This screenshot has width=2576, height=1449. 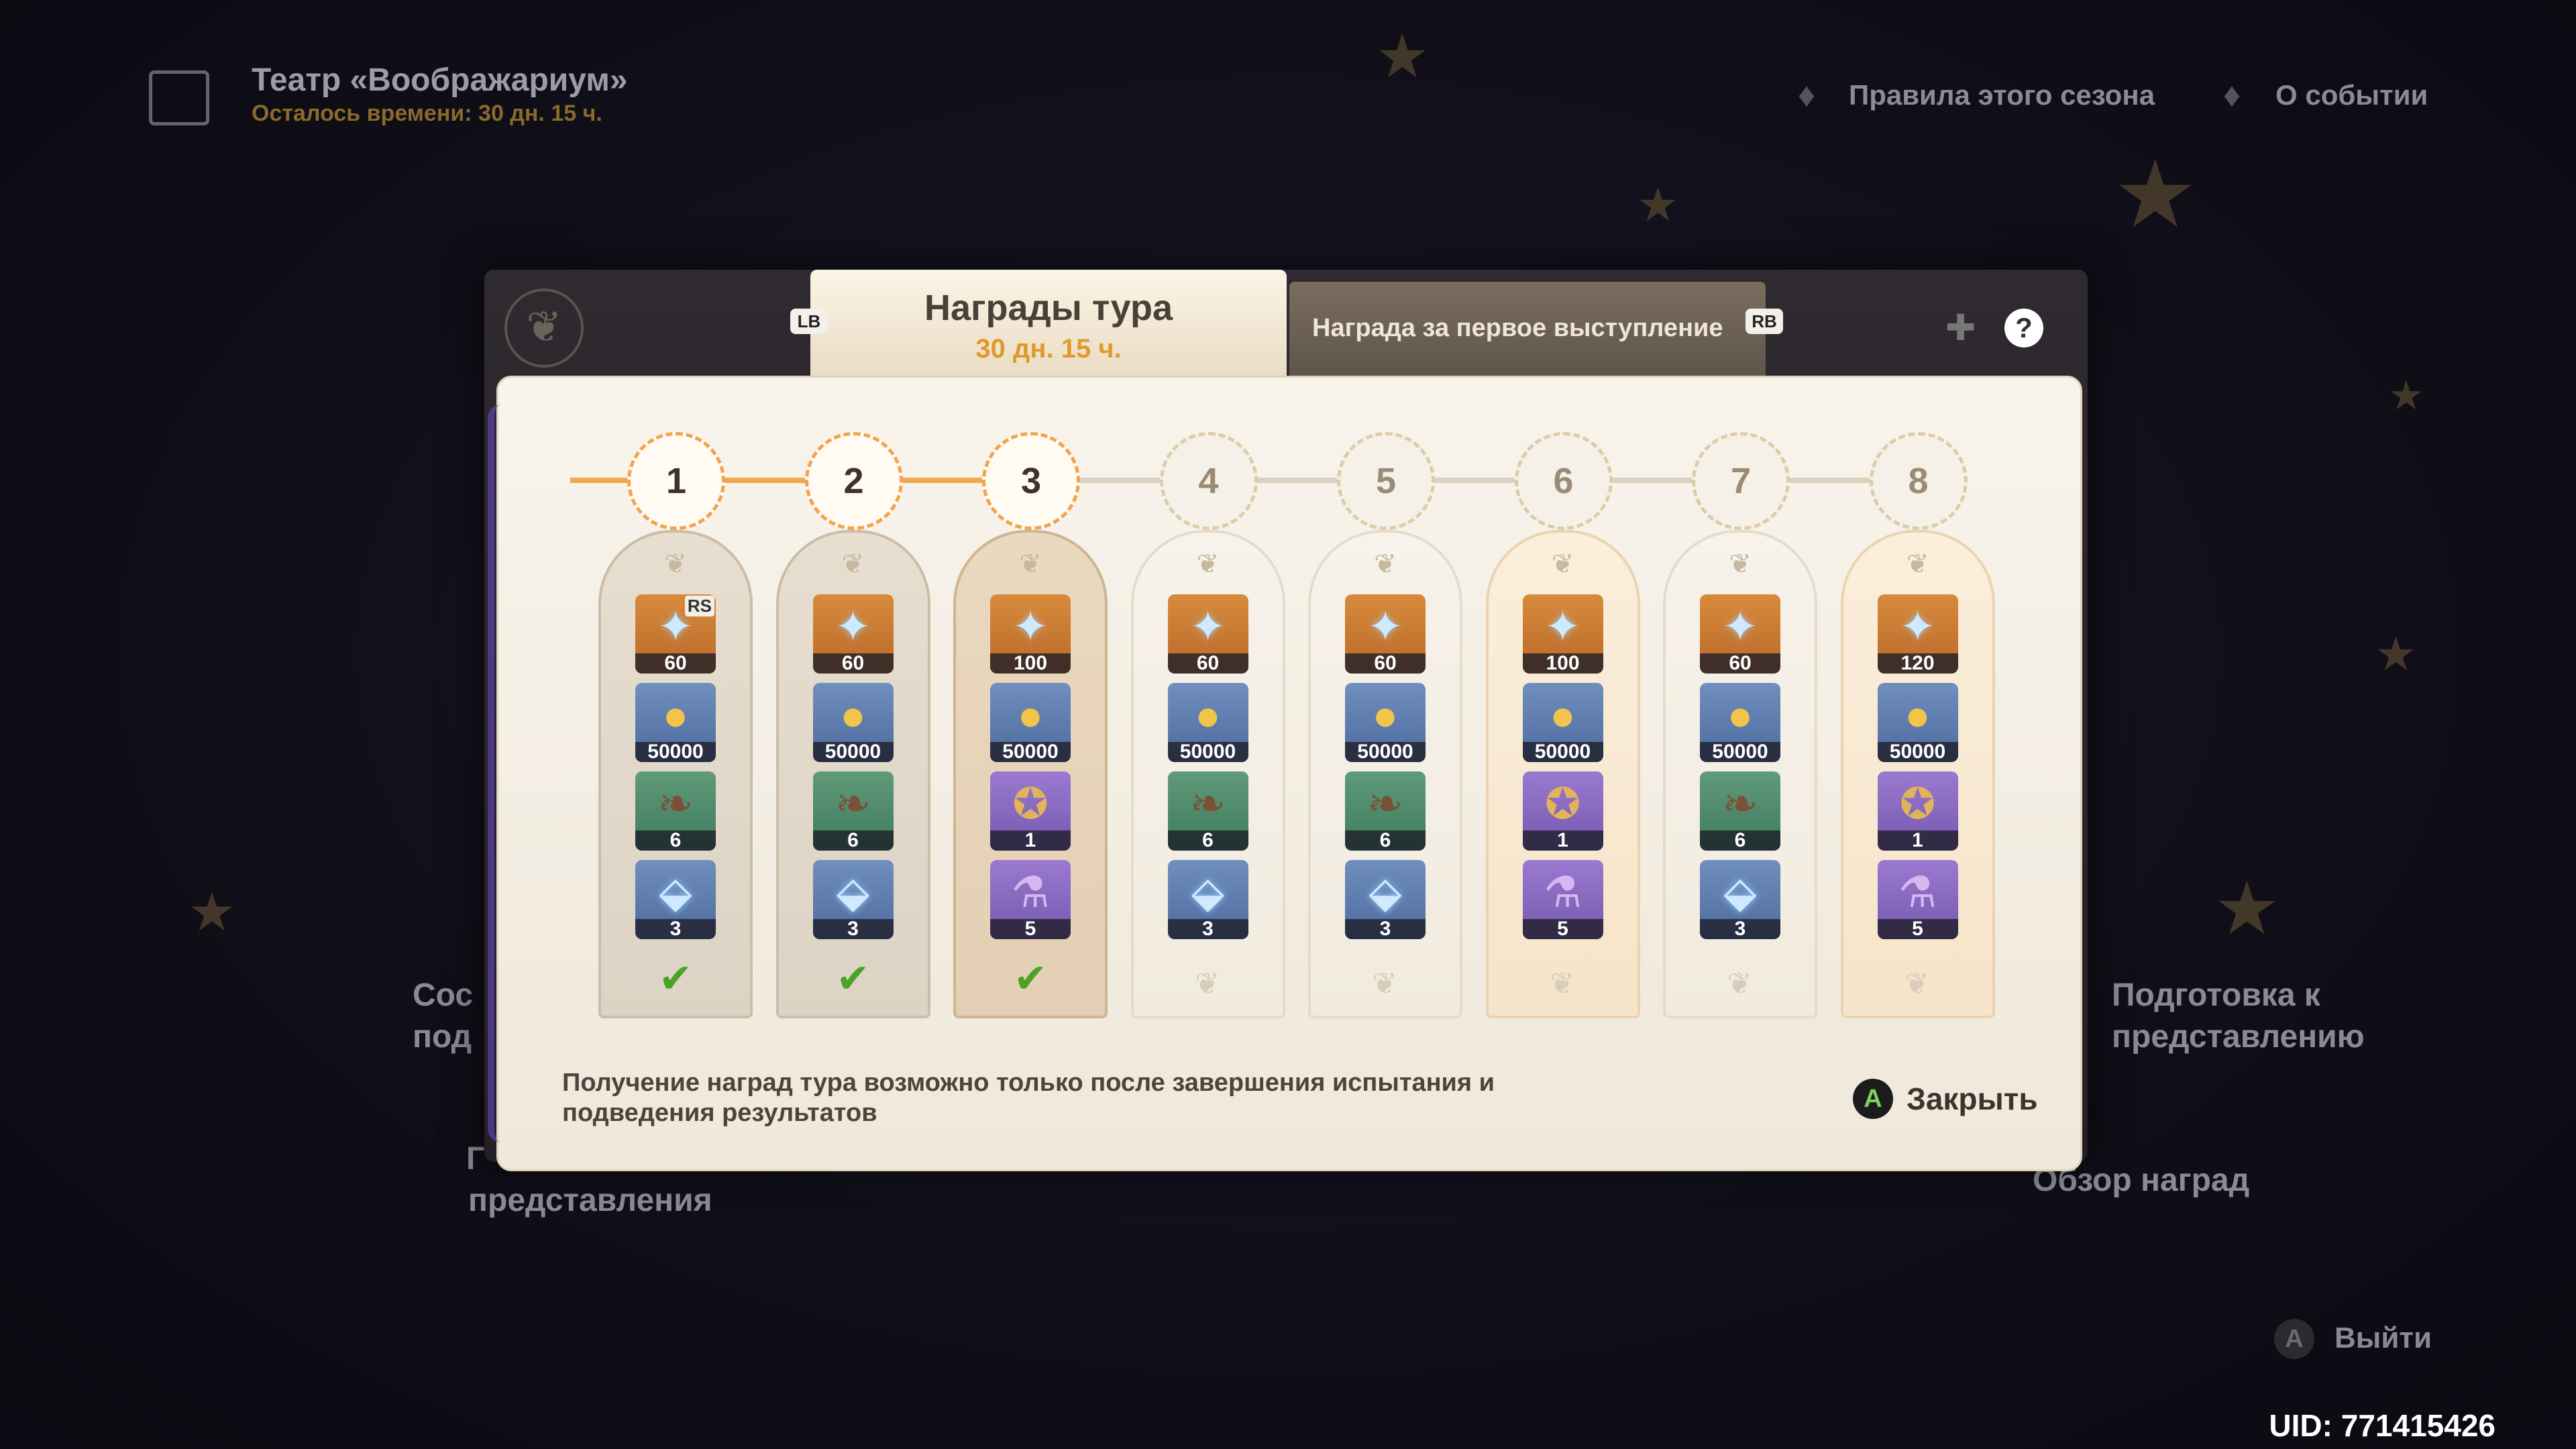 I want to click on reward-quantity: 120, so click(x=1917, y=663).